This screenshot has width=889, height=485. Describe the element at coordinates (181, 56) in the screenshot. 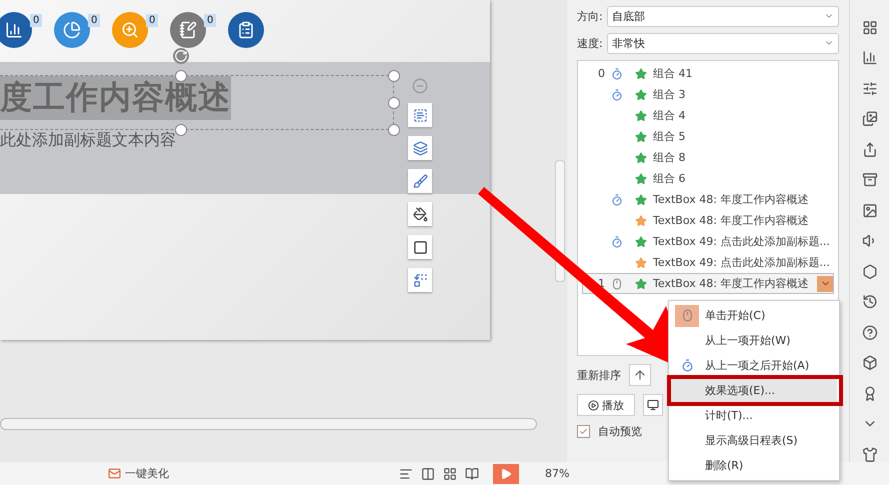

I see `rotate-handle` at that location.